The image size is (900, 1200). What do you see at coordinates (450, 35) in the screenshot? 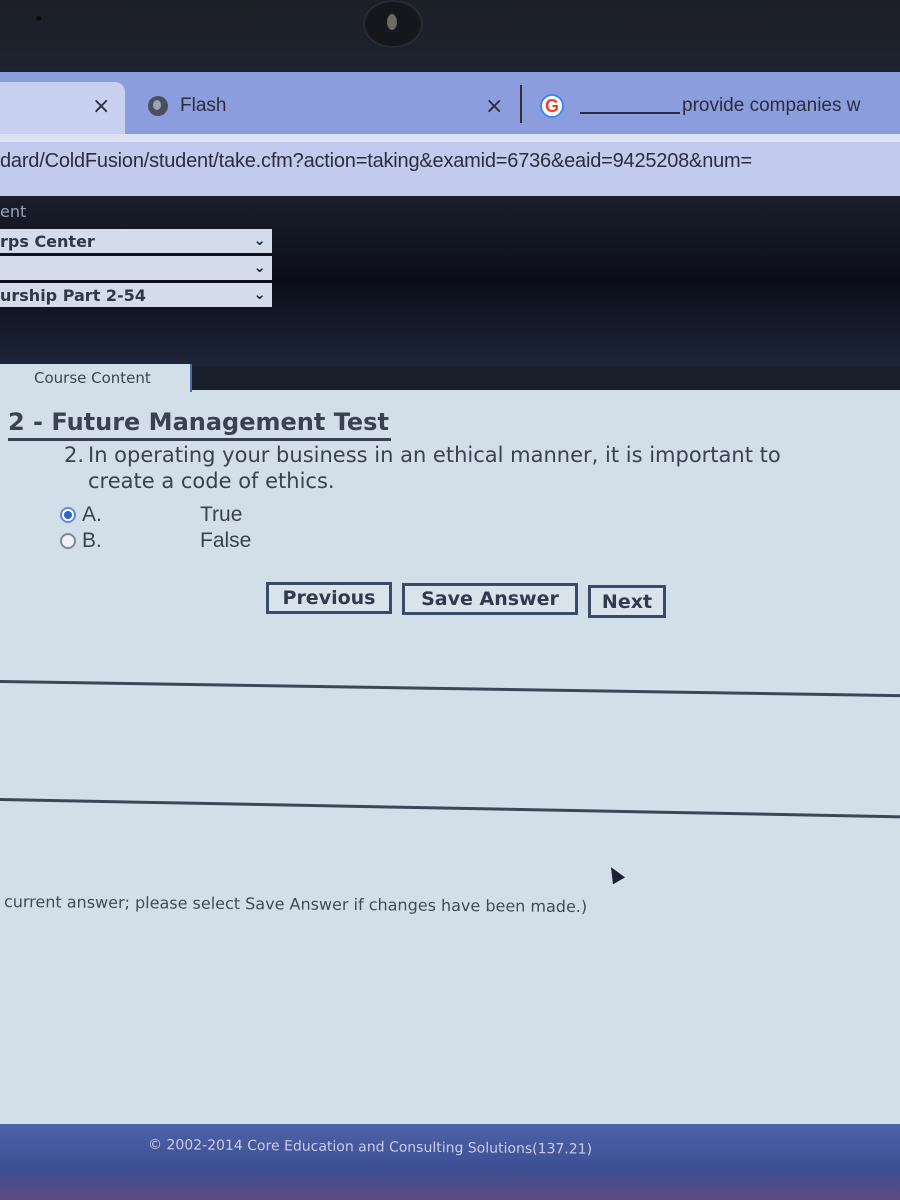
I see `monitor-bezel` at bounding box center [450, 35].